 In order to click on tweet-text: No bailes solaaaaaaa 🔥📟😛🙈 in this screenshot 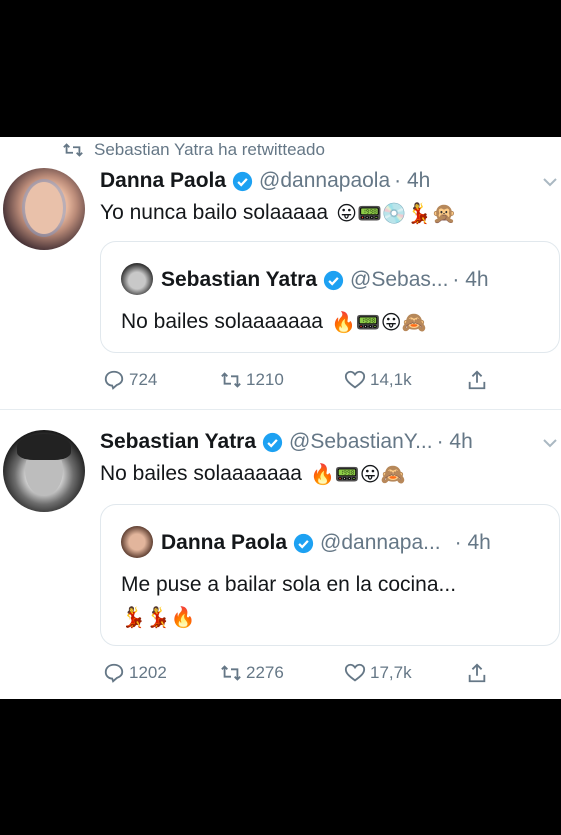, I will do `click(253, 474)`.